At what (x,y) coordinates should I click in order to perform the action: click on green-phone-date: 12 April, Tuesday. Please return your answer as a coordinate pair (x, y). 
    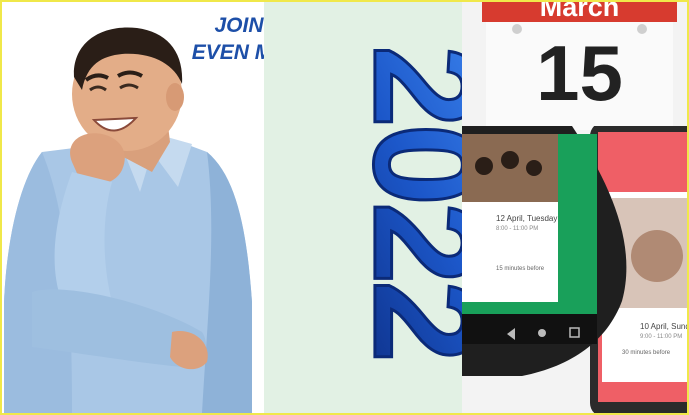
    Looking at the image, I should click on (527, 218).